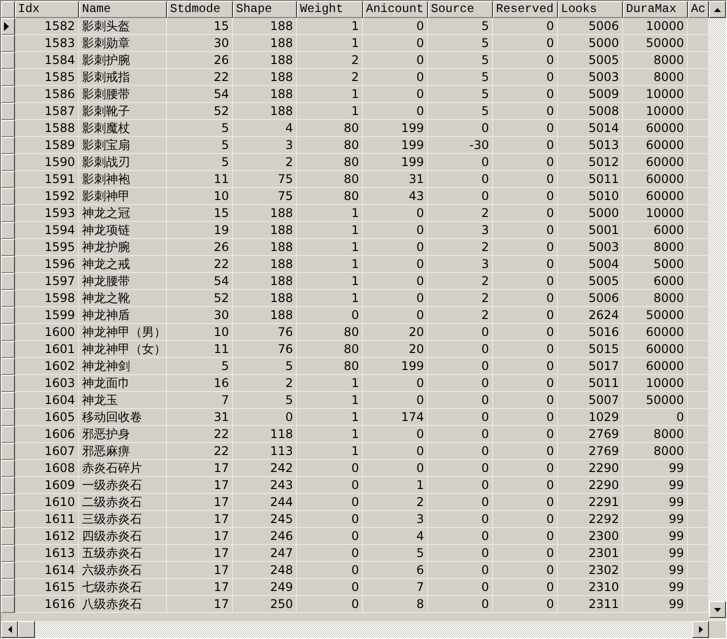  What do you see at coordinates (590, 26) in the screenshot?
I see `table-cell: 5006` at bounding box center [590, 26].